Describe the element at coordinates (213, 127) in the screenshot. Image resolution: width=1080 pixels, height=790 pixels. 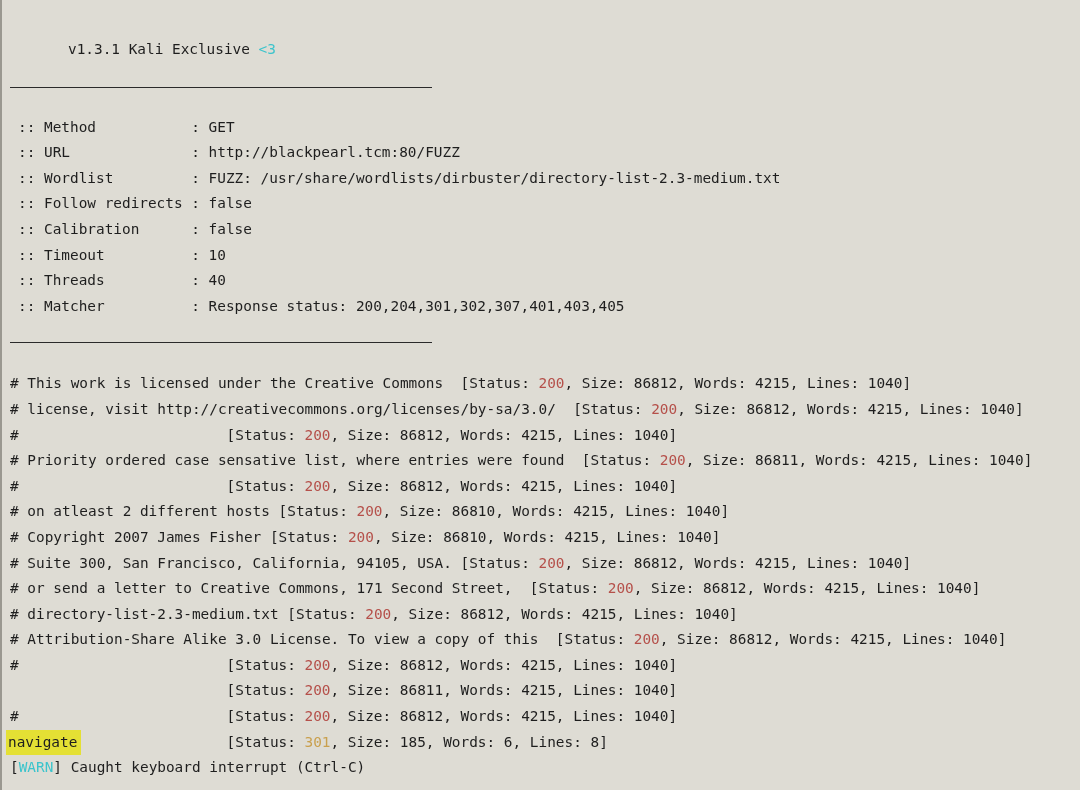
I see `setting-value: : GET` at that location.